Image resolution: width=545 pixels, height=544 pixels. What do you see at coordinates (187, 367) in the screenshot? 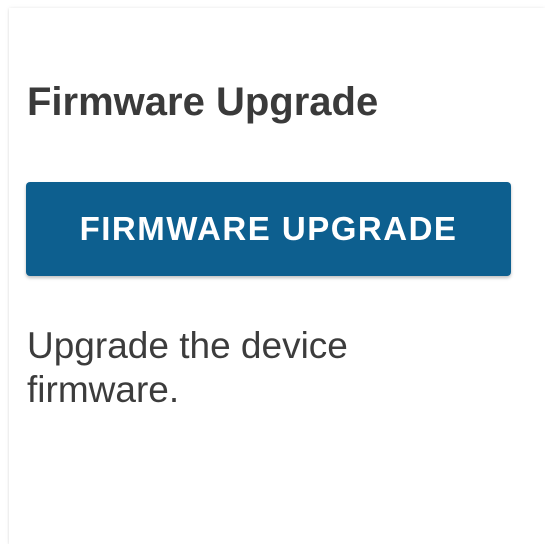
I see `section-description: Upgrade the device firmware.` at bounding box center [187, 367].